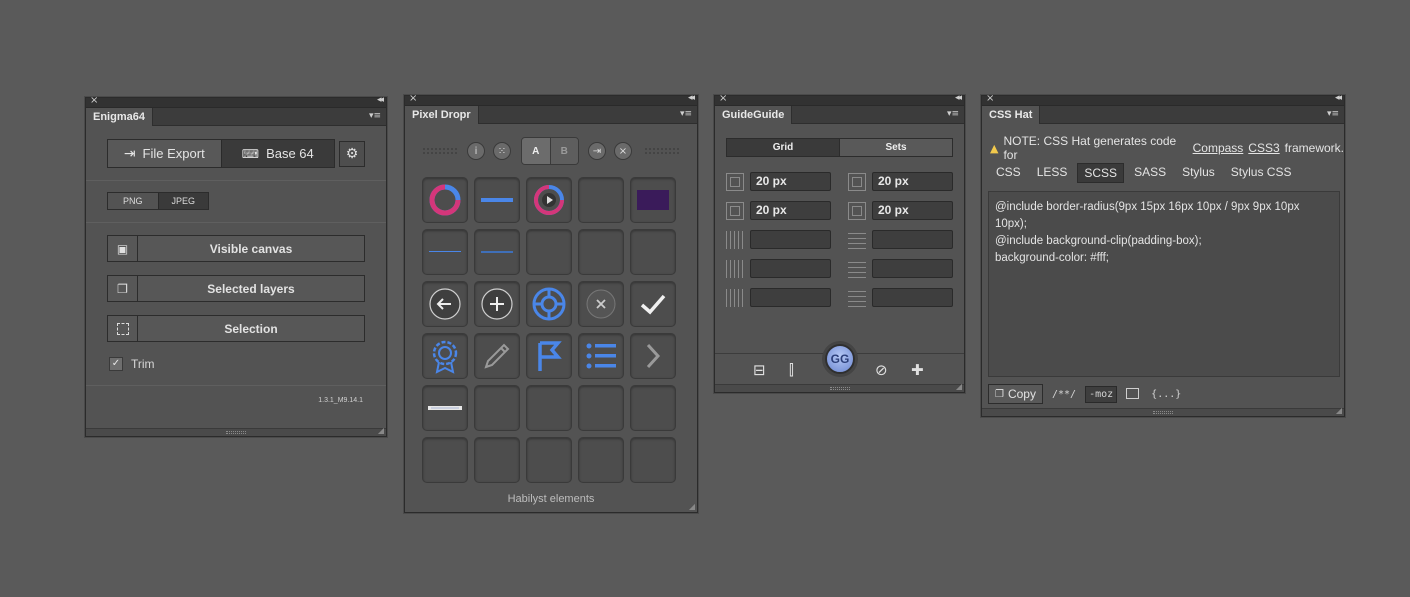 This screenshot has width=1410, height=597. What do you see at coordinates (236, 288) in the screenshot?
I see `selected-layers-button: ❐ Selected layers` at bounding box center [236, 288].